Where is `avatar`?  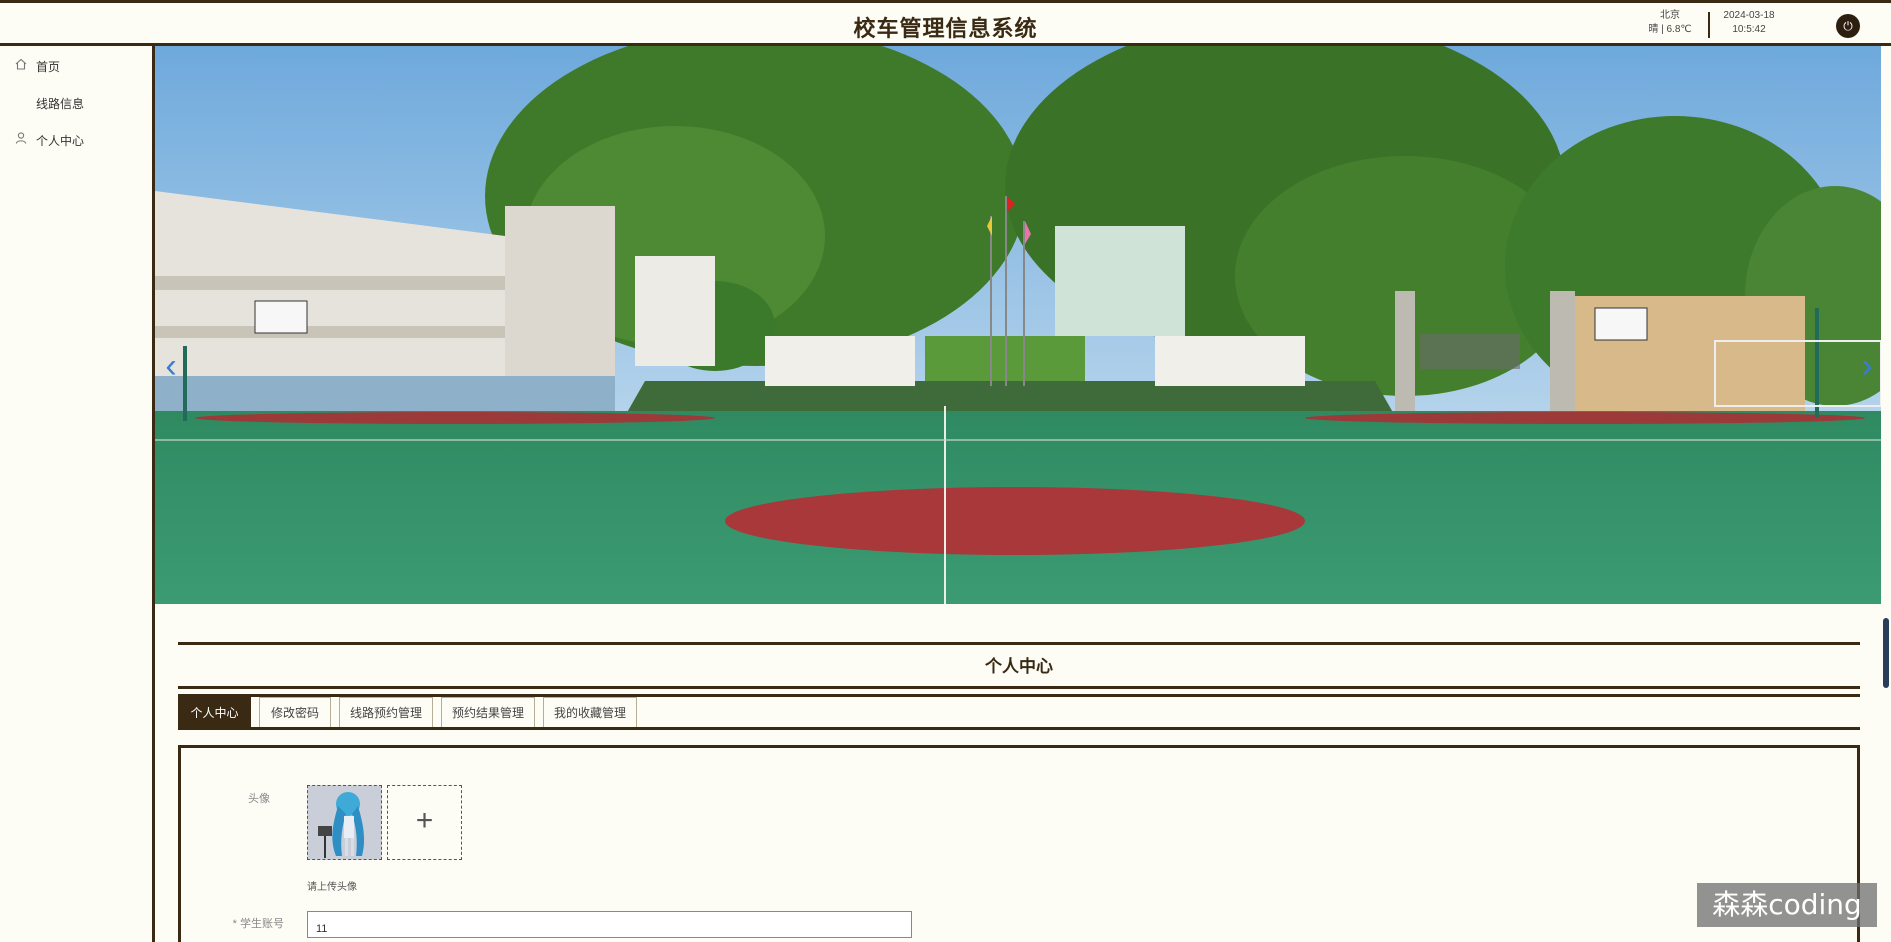
avatar is located at coordinates (344, 822).